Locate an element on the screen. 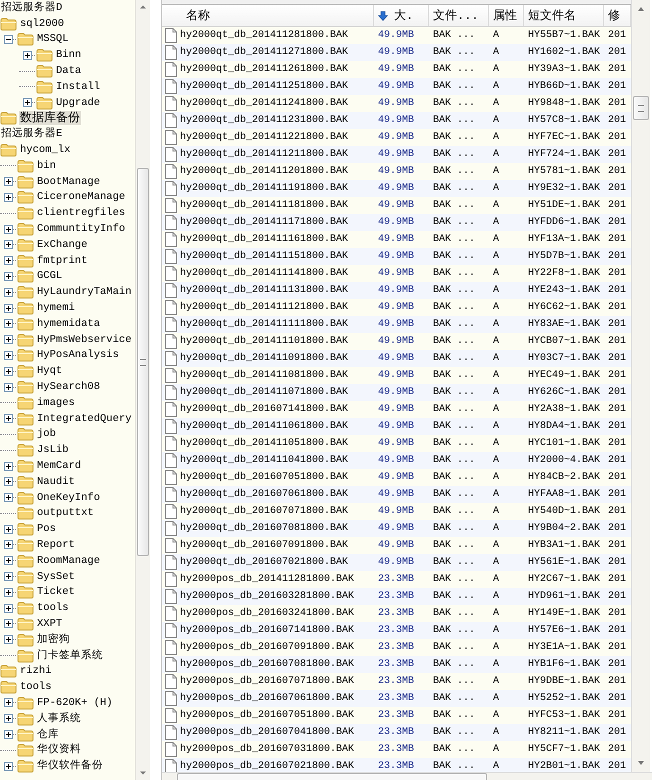 The width and height of the screenshot is (652, 780). tree-item: OneKeyInfo is located at coordinates (69, 497).